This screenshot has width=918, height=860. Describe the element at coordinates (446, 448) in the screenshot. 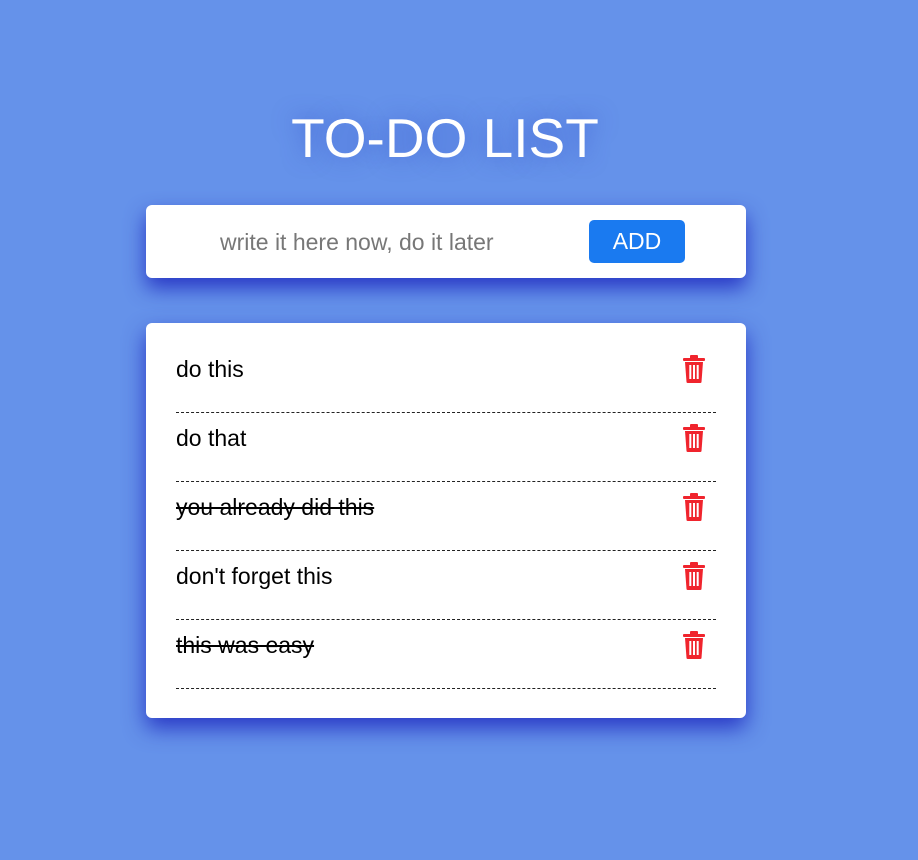

I see `list-item: do that` at that location.